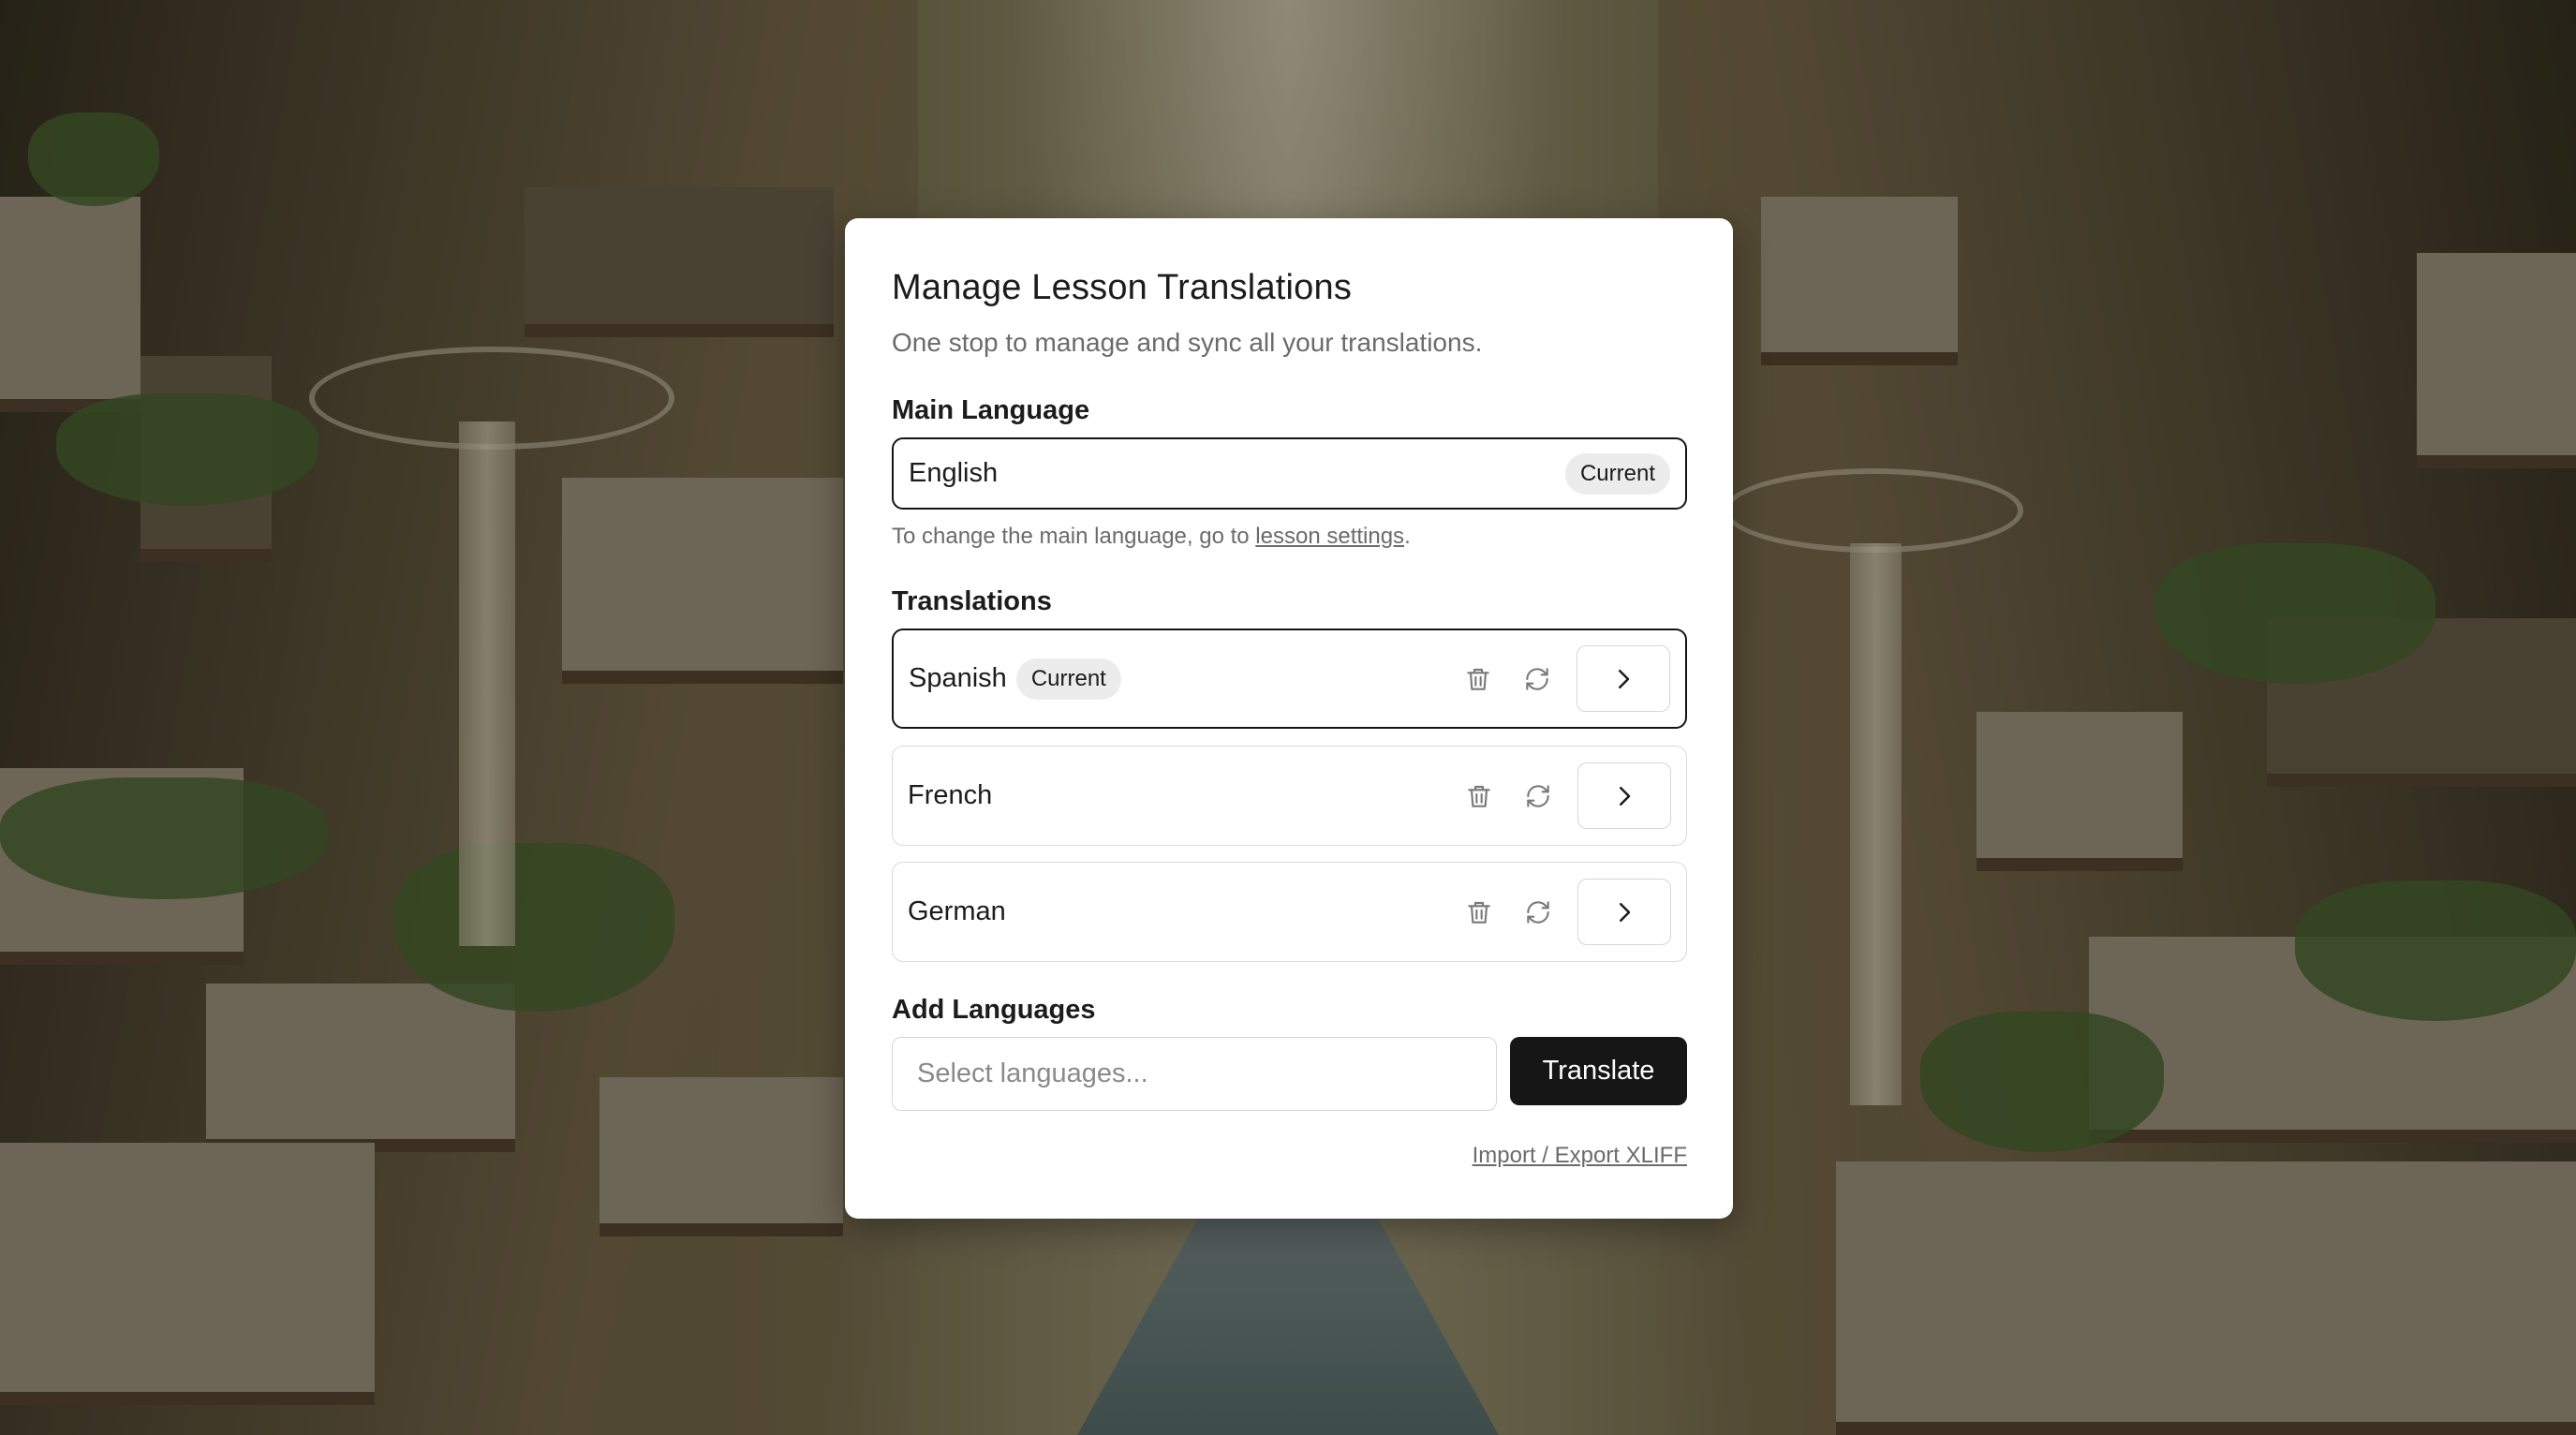 This screenshot has width=2576, height=1435. What do you see at coordinates (1289, 796) in the screenshot?
I see `translation-row-french: French` at bounding box center [1289, 796].